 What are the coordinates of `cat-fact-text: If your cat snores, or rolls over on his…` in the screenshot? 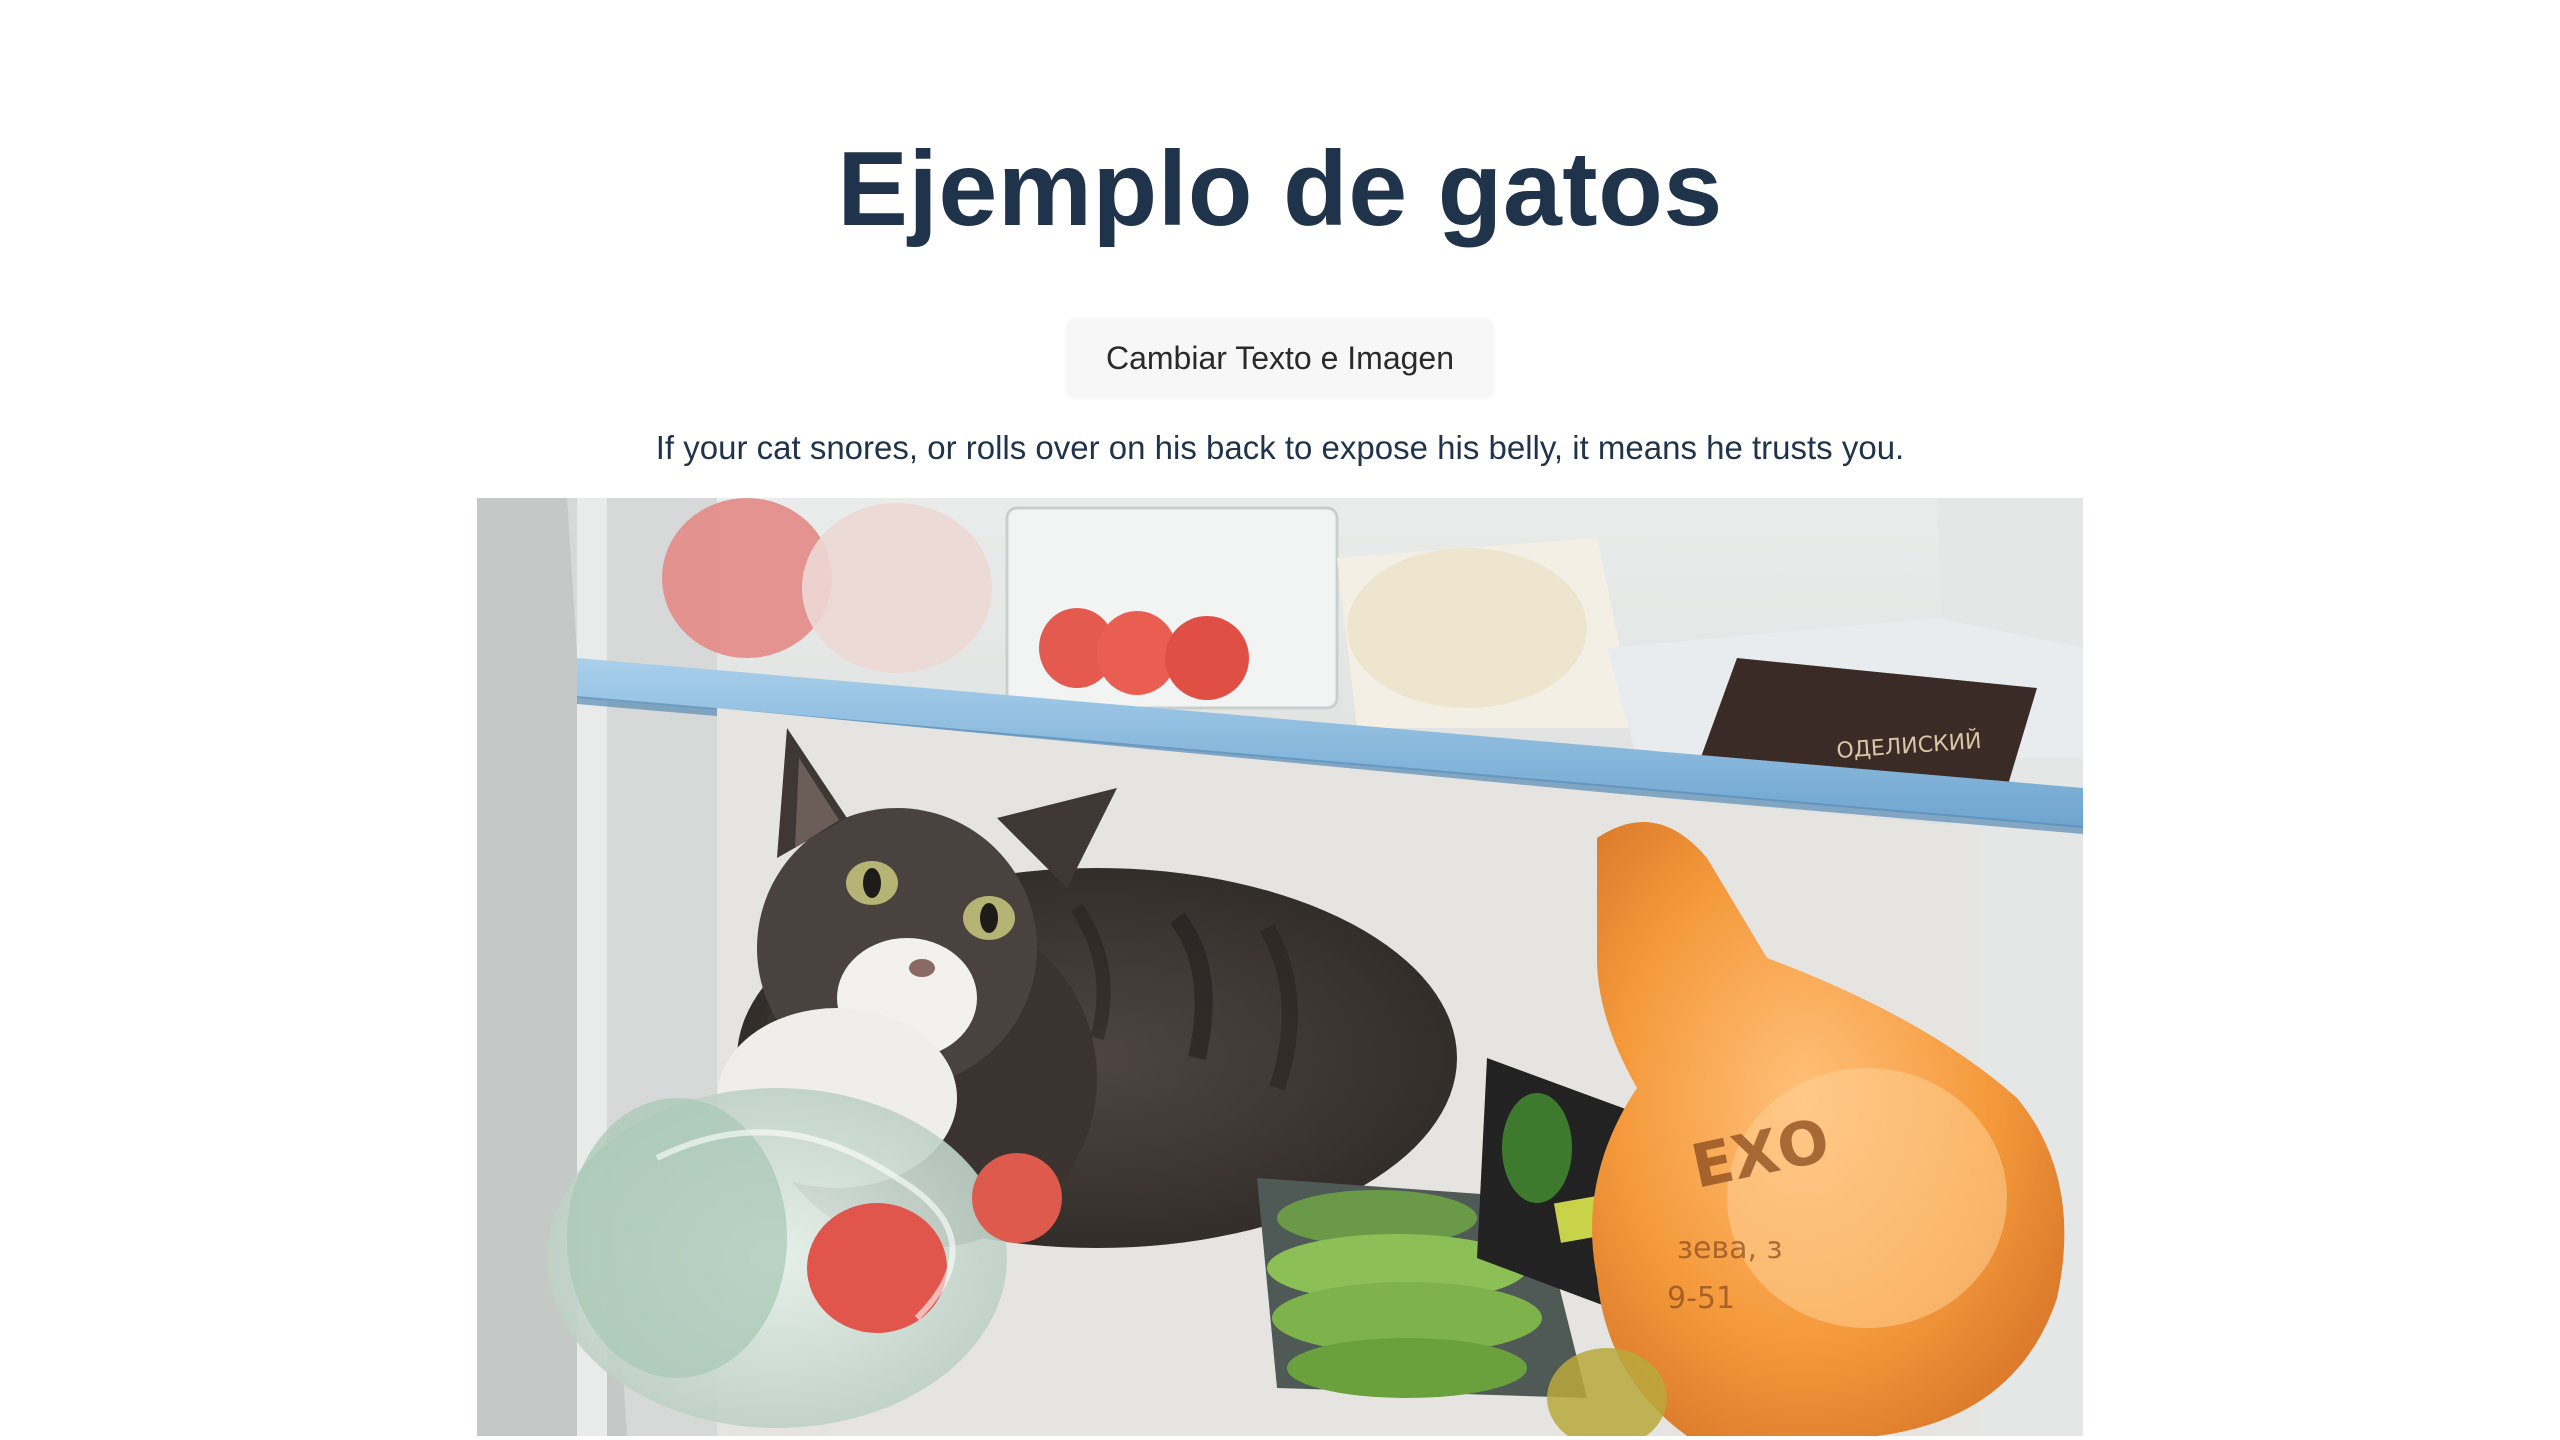 It's located at (1280, 447).